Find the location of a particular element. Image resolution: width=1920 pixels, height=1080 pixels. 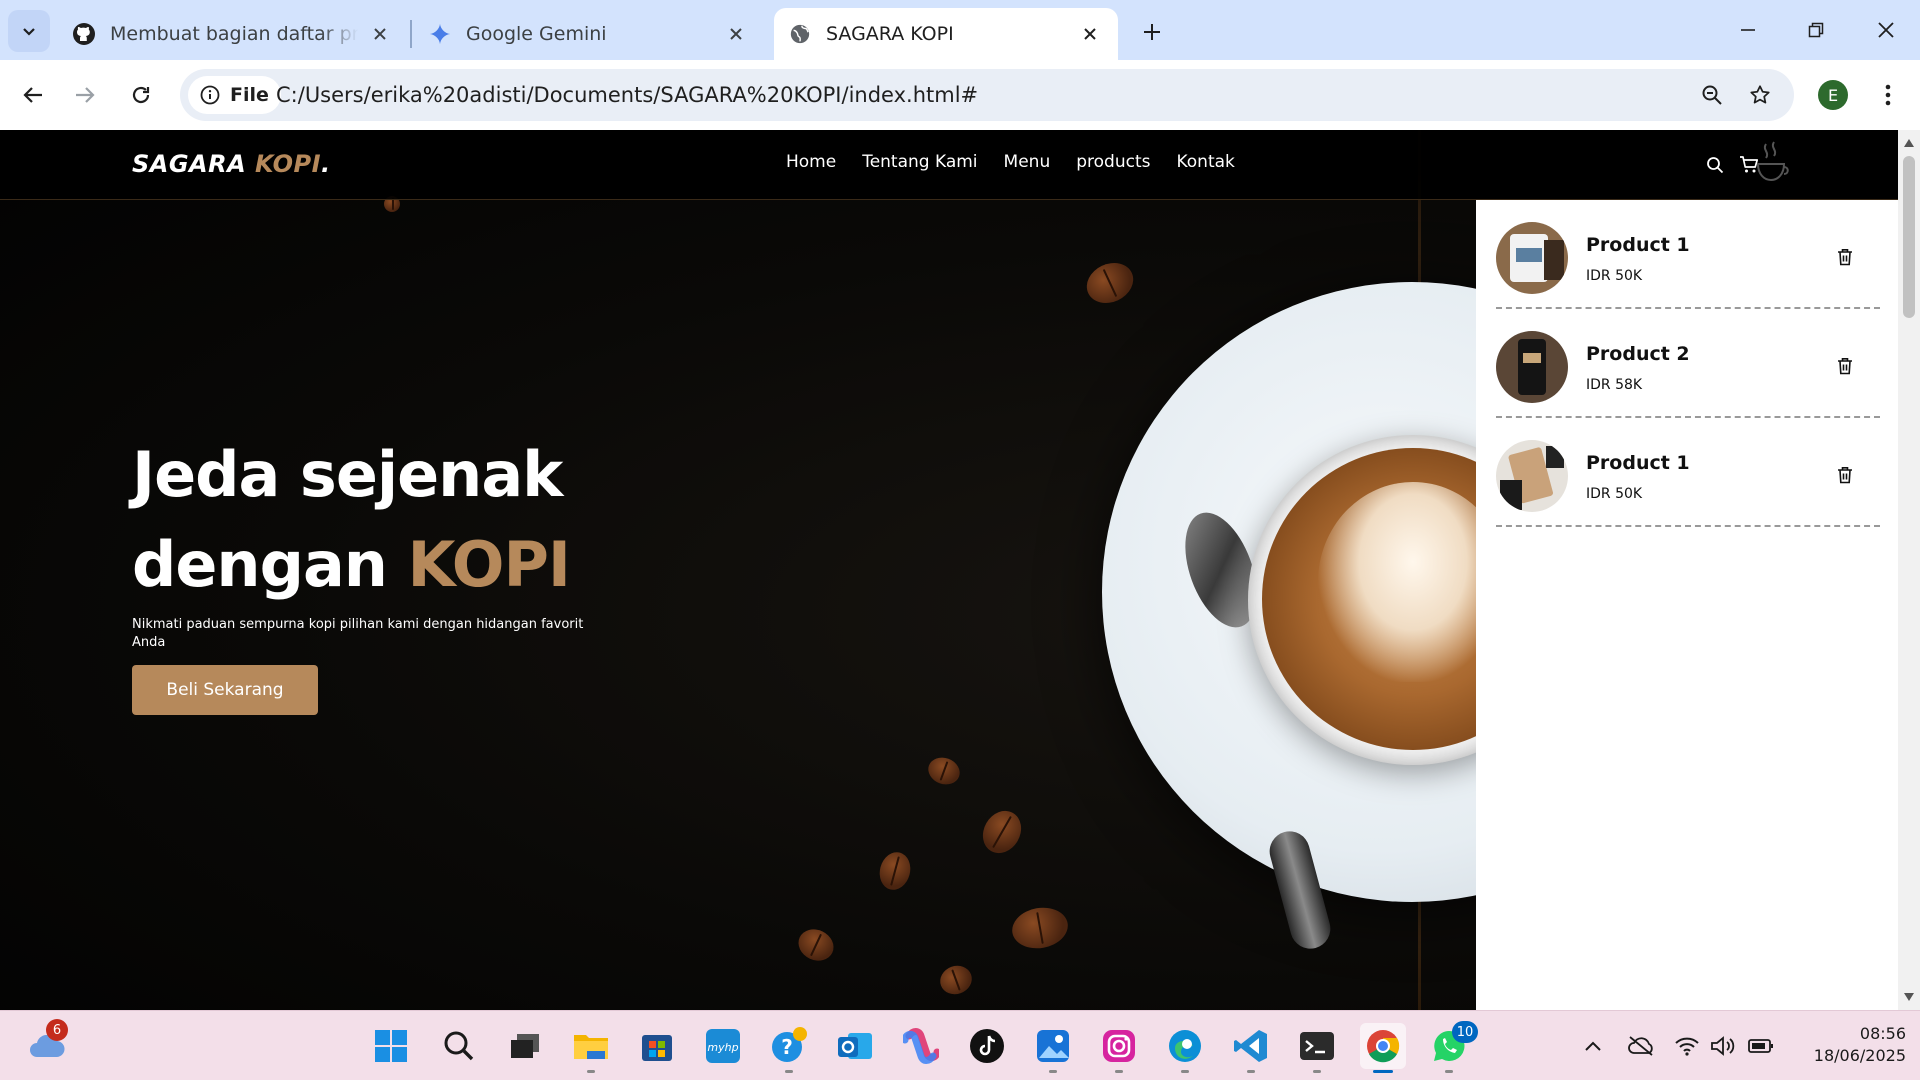

profile-avatar: E is located at coordinates (1833, 95).